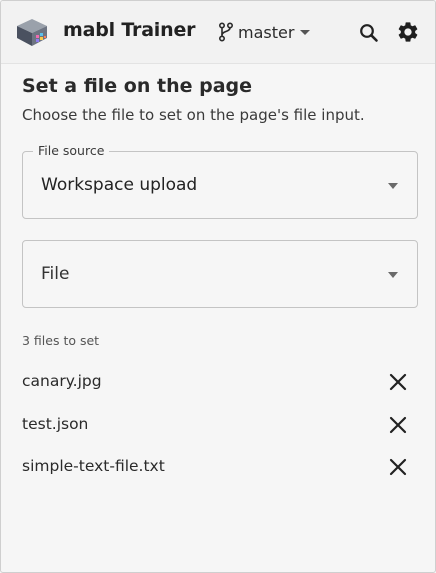 This screenshot has height=573, width=436. What do you see at coordinates (305, 32) in the screenshot?
I see `chevron-down-icon` at bounding box center [305, 32].